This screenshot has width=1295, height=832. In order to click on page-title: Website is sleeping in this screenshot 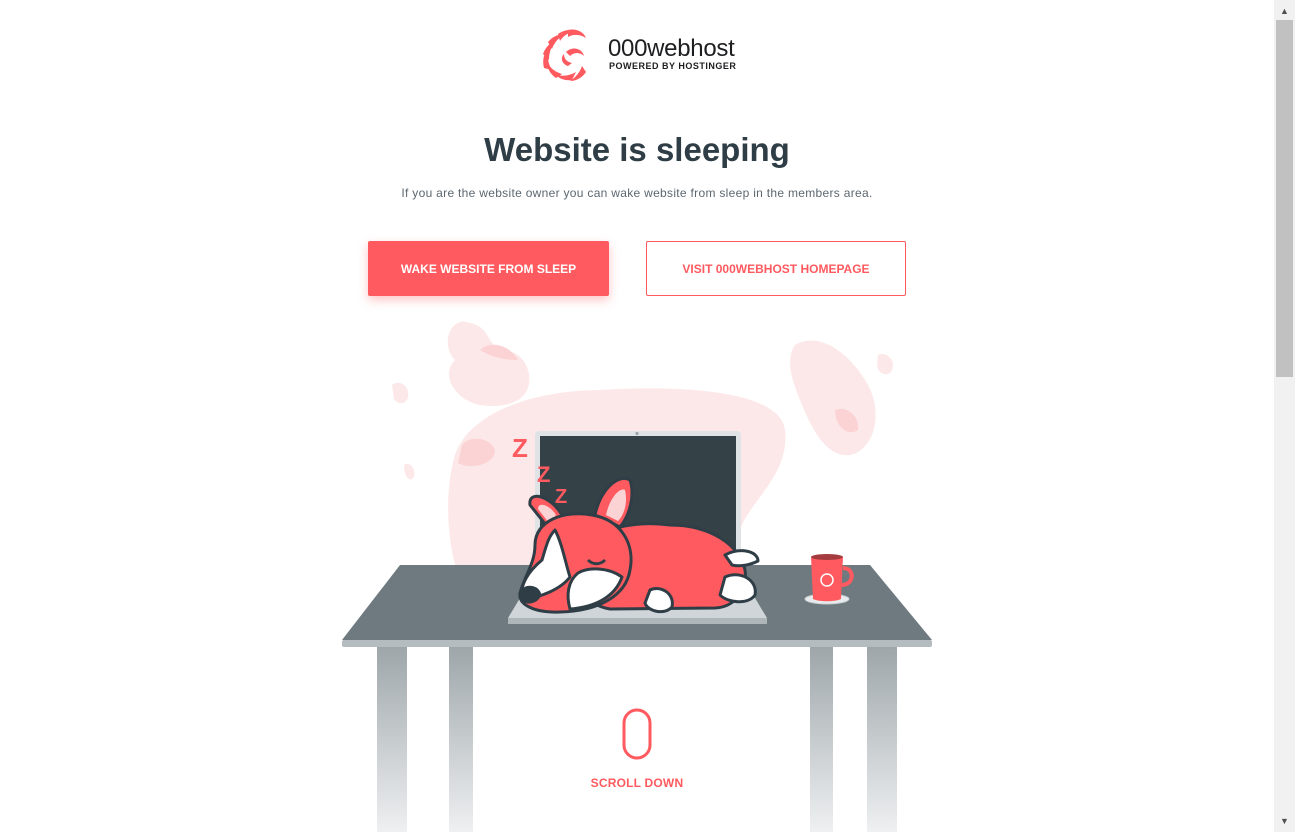, I will do `click(637, 149)`.